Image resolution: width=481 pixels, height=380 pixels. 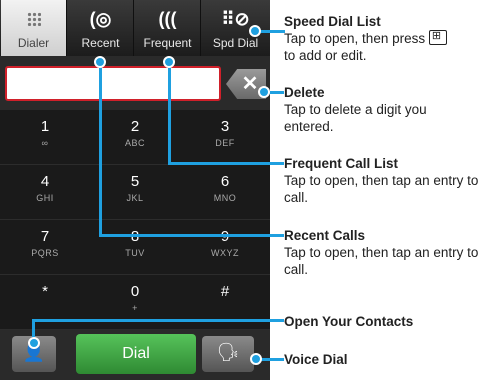 What do you see at coordinates (271, 31) in the screenshot?
I see `callout-line-speed-dial` at bounding box center [271, 31].